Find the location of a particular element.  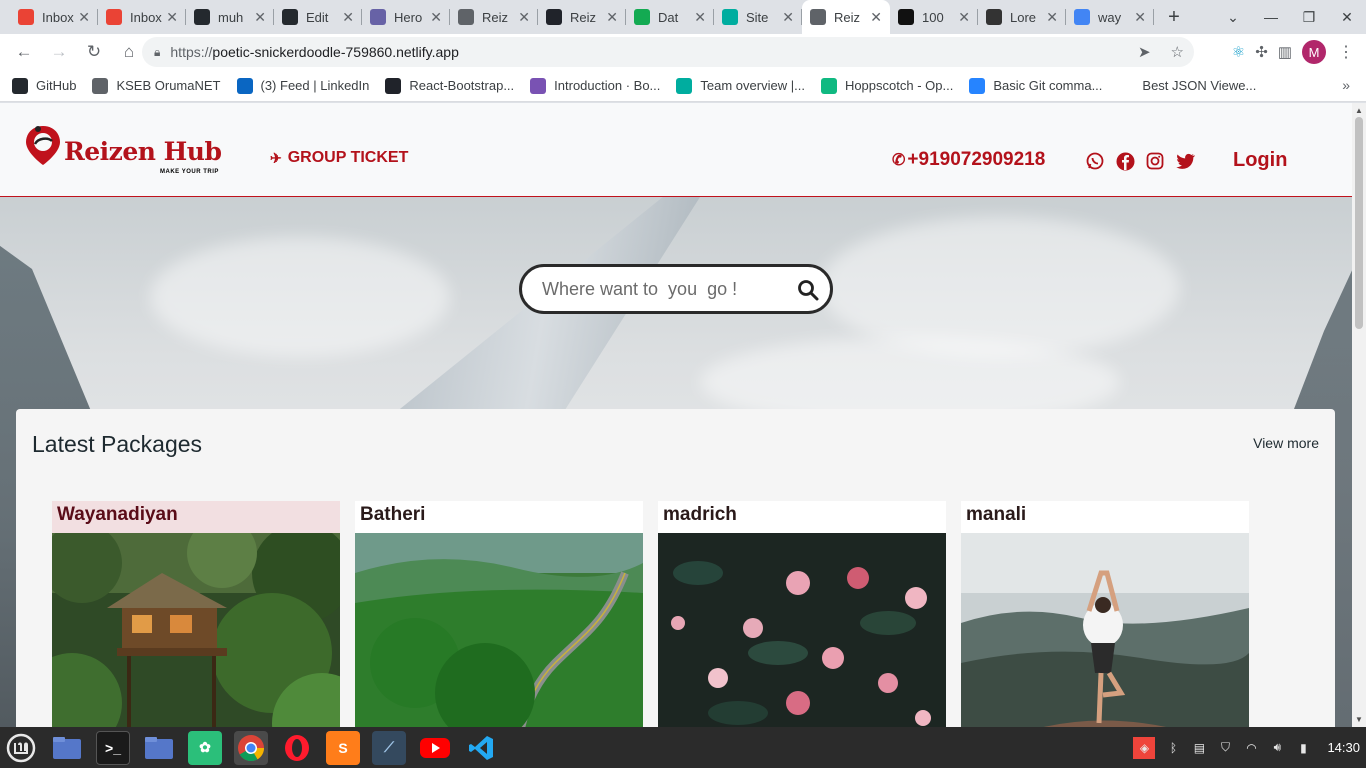

mint-menu-icon is located at coordinates (21, 748).